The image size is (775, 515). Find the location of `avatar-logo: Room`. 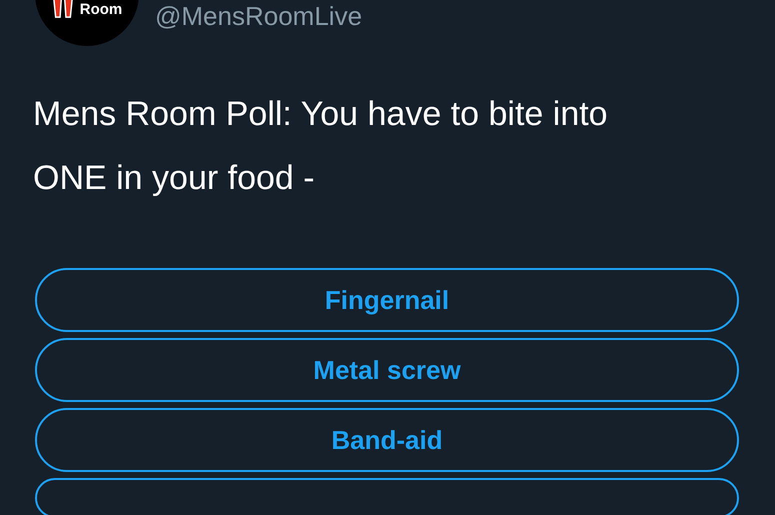

avatar-logo: Room is located at coordinates (87, 23).